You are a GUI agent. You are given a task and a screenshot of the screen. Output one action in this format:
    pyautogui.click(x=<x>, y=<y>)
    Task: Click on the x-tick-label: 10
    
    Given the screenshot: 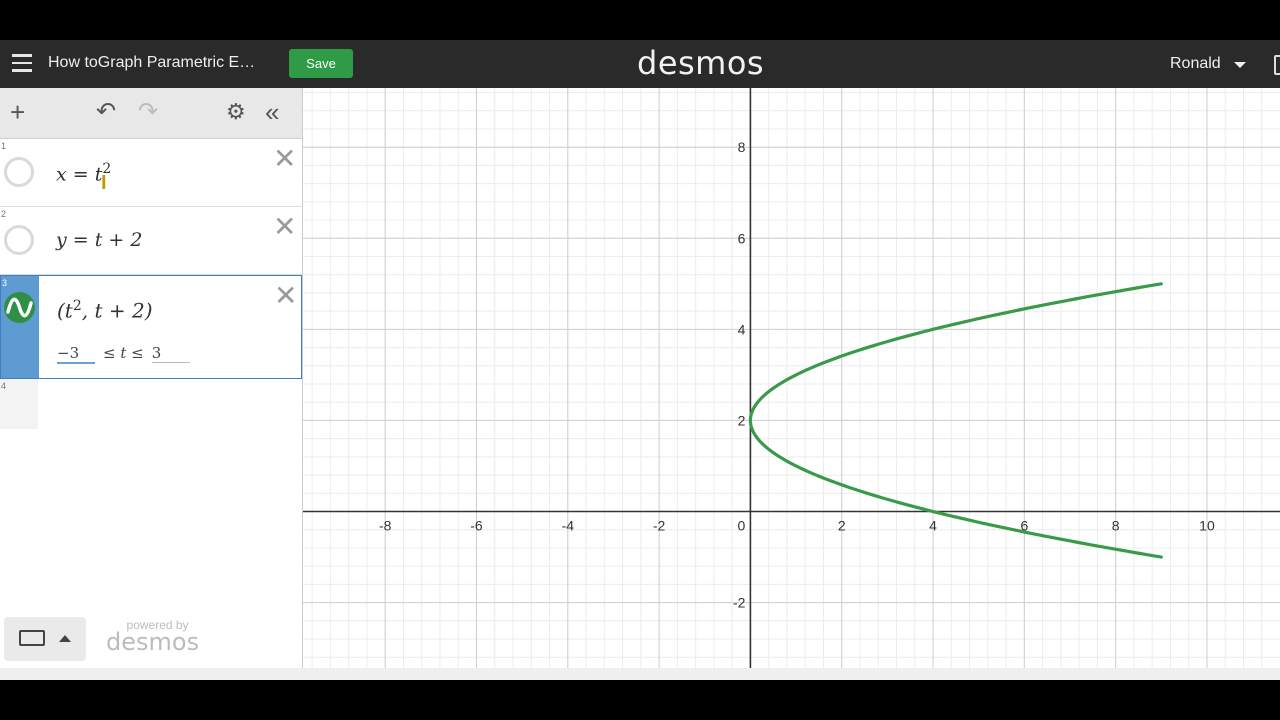 What is the action you would take?
    pyautogui.click(x=1207, y=526)
    